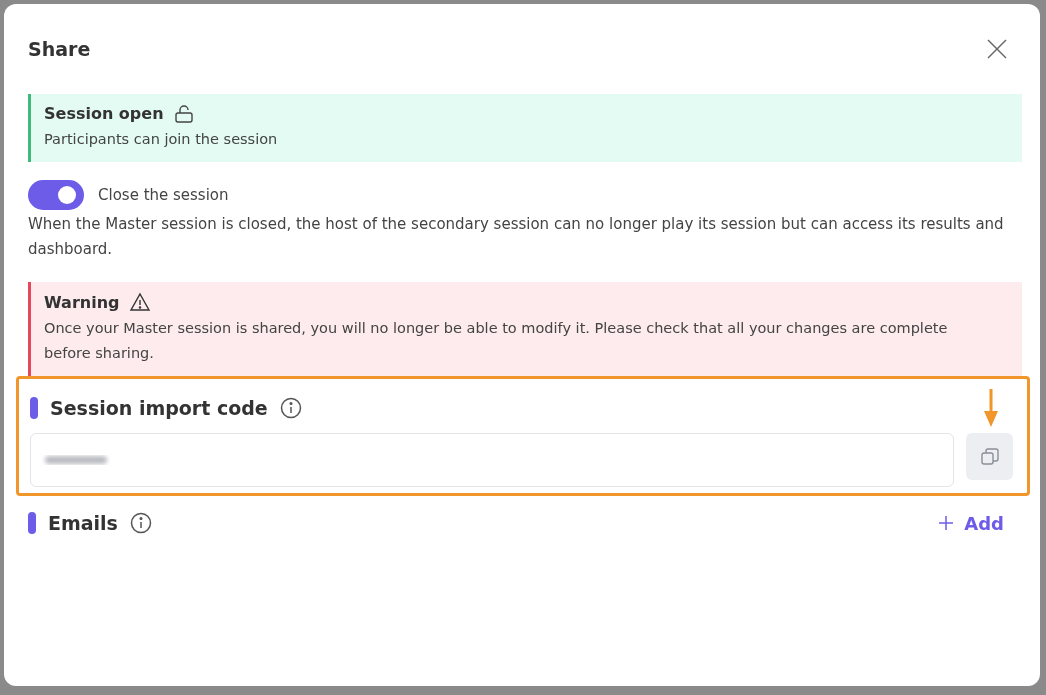  I want to click on down-arrow-annotation, so click(991, 408).